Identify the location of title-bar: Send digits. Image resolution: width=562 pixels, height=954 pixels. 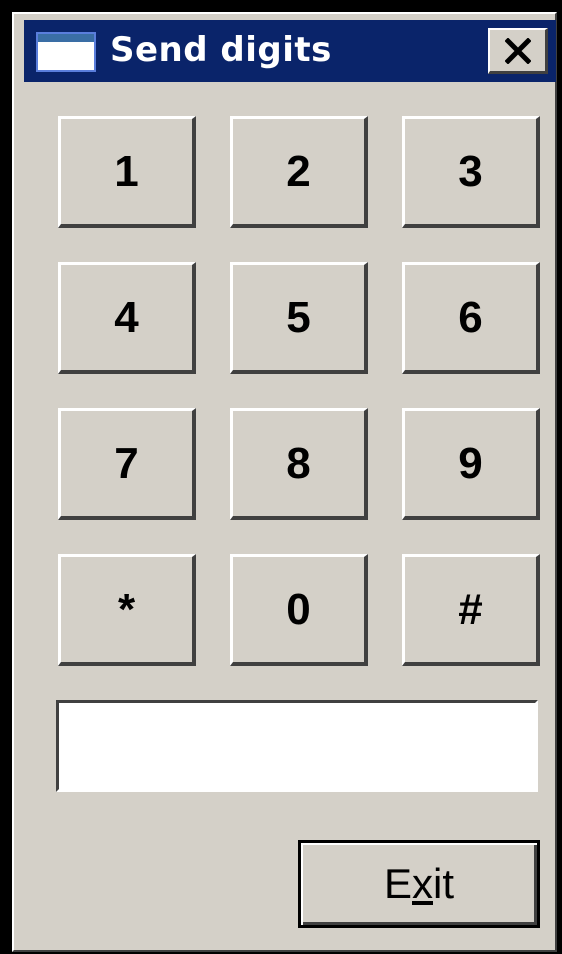
(290, 51).